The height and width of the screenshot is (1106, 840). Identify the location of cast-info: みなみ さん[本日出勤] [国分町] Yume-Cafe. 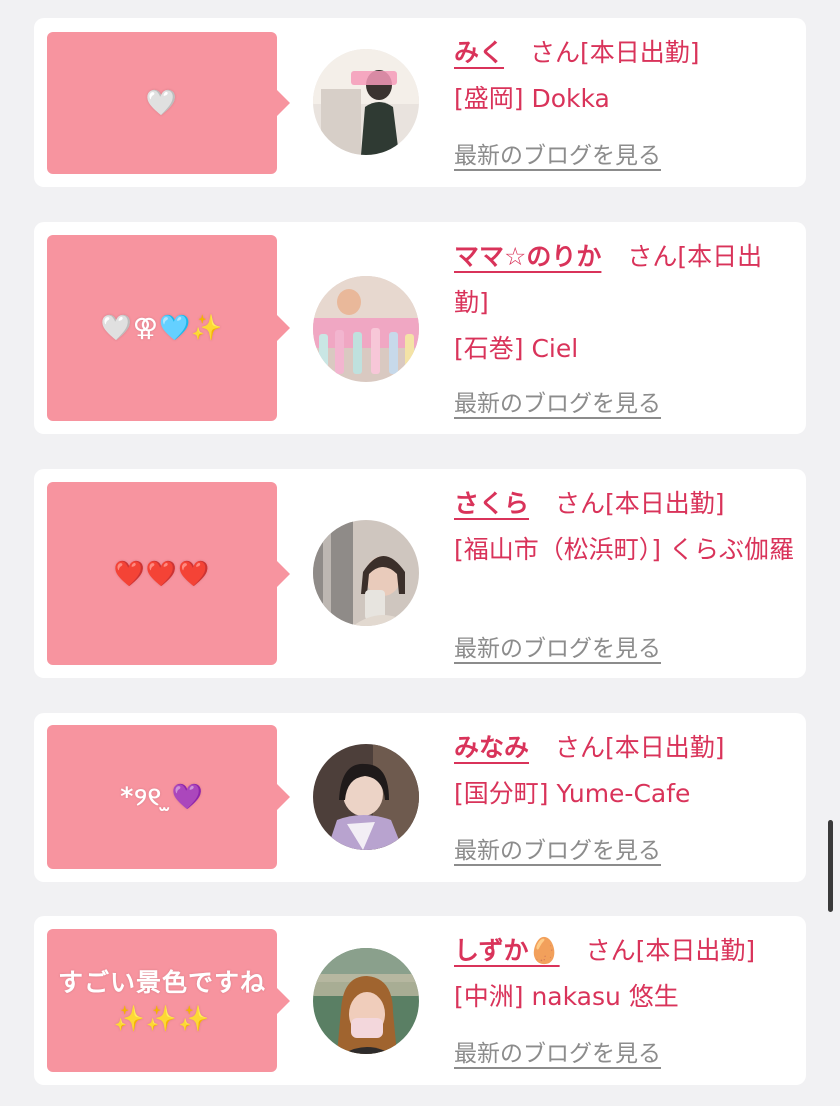
(624, 771).